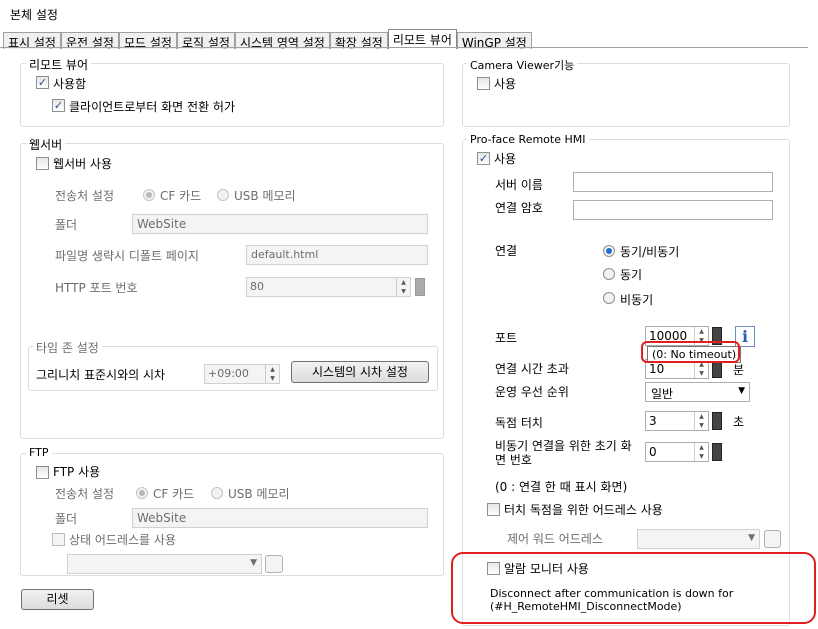  Describe the element at coordinates (650, 252) in the screenshot. I see `sync-async-label: 동기/비동기` at that location.